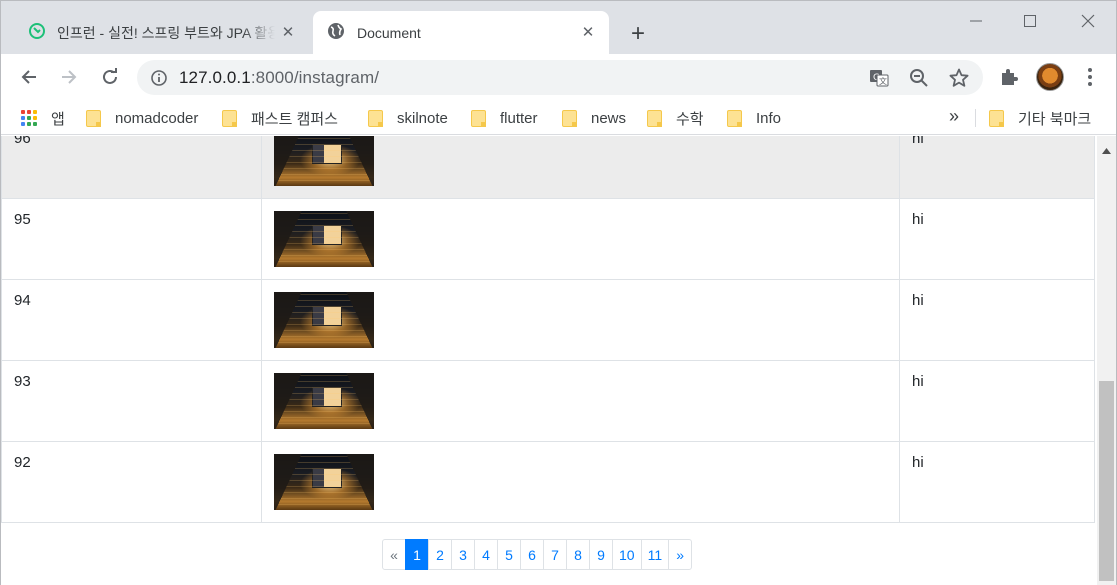 This screenshot has height=585, width=1117. I want to click on bookmark-apps: 앱, so click(43, 118).